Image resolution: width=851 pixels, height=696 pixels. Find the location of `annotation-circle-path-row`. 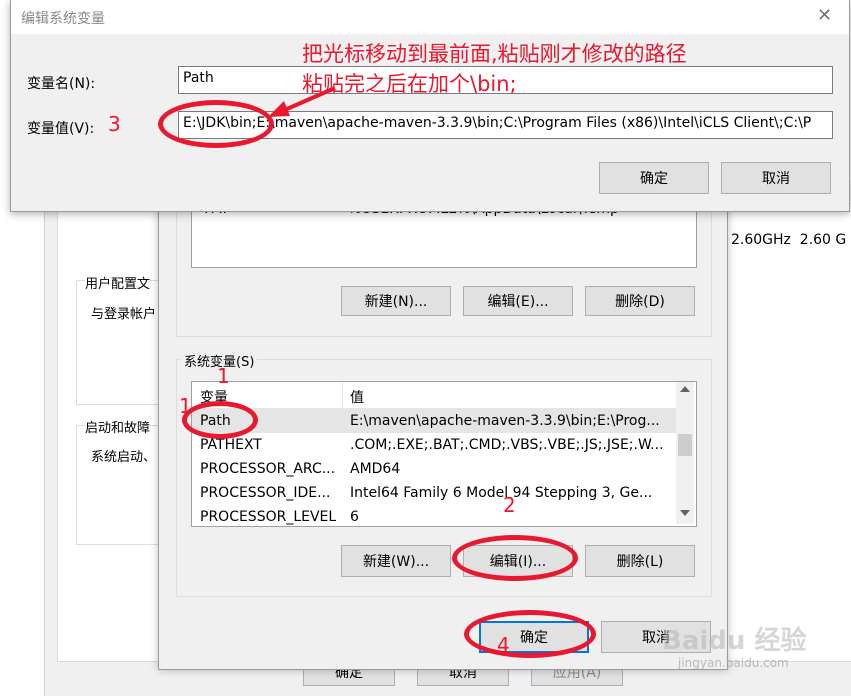

annotation-circle-path-row is located at coordinates (220, 420).